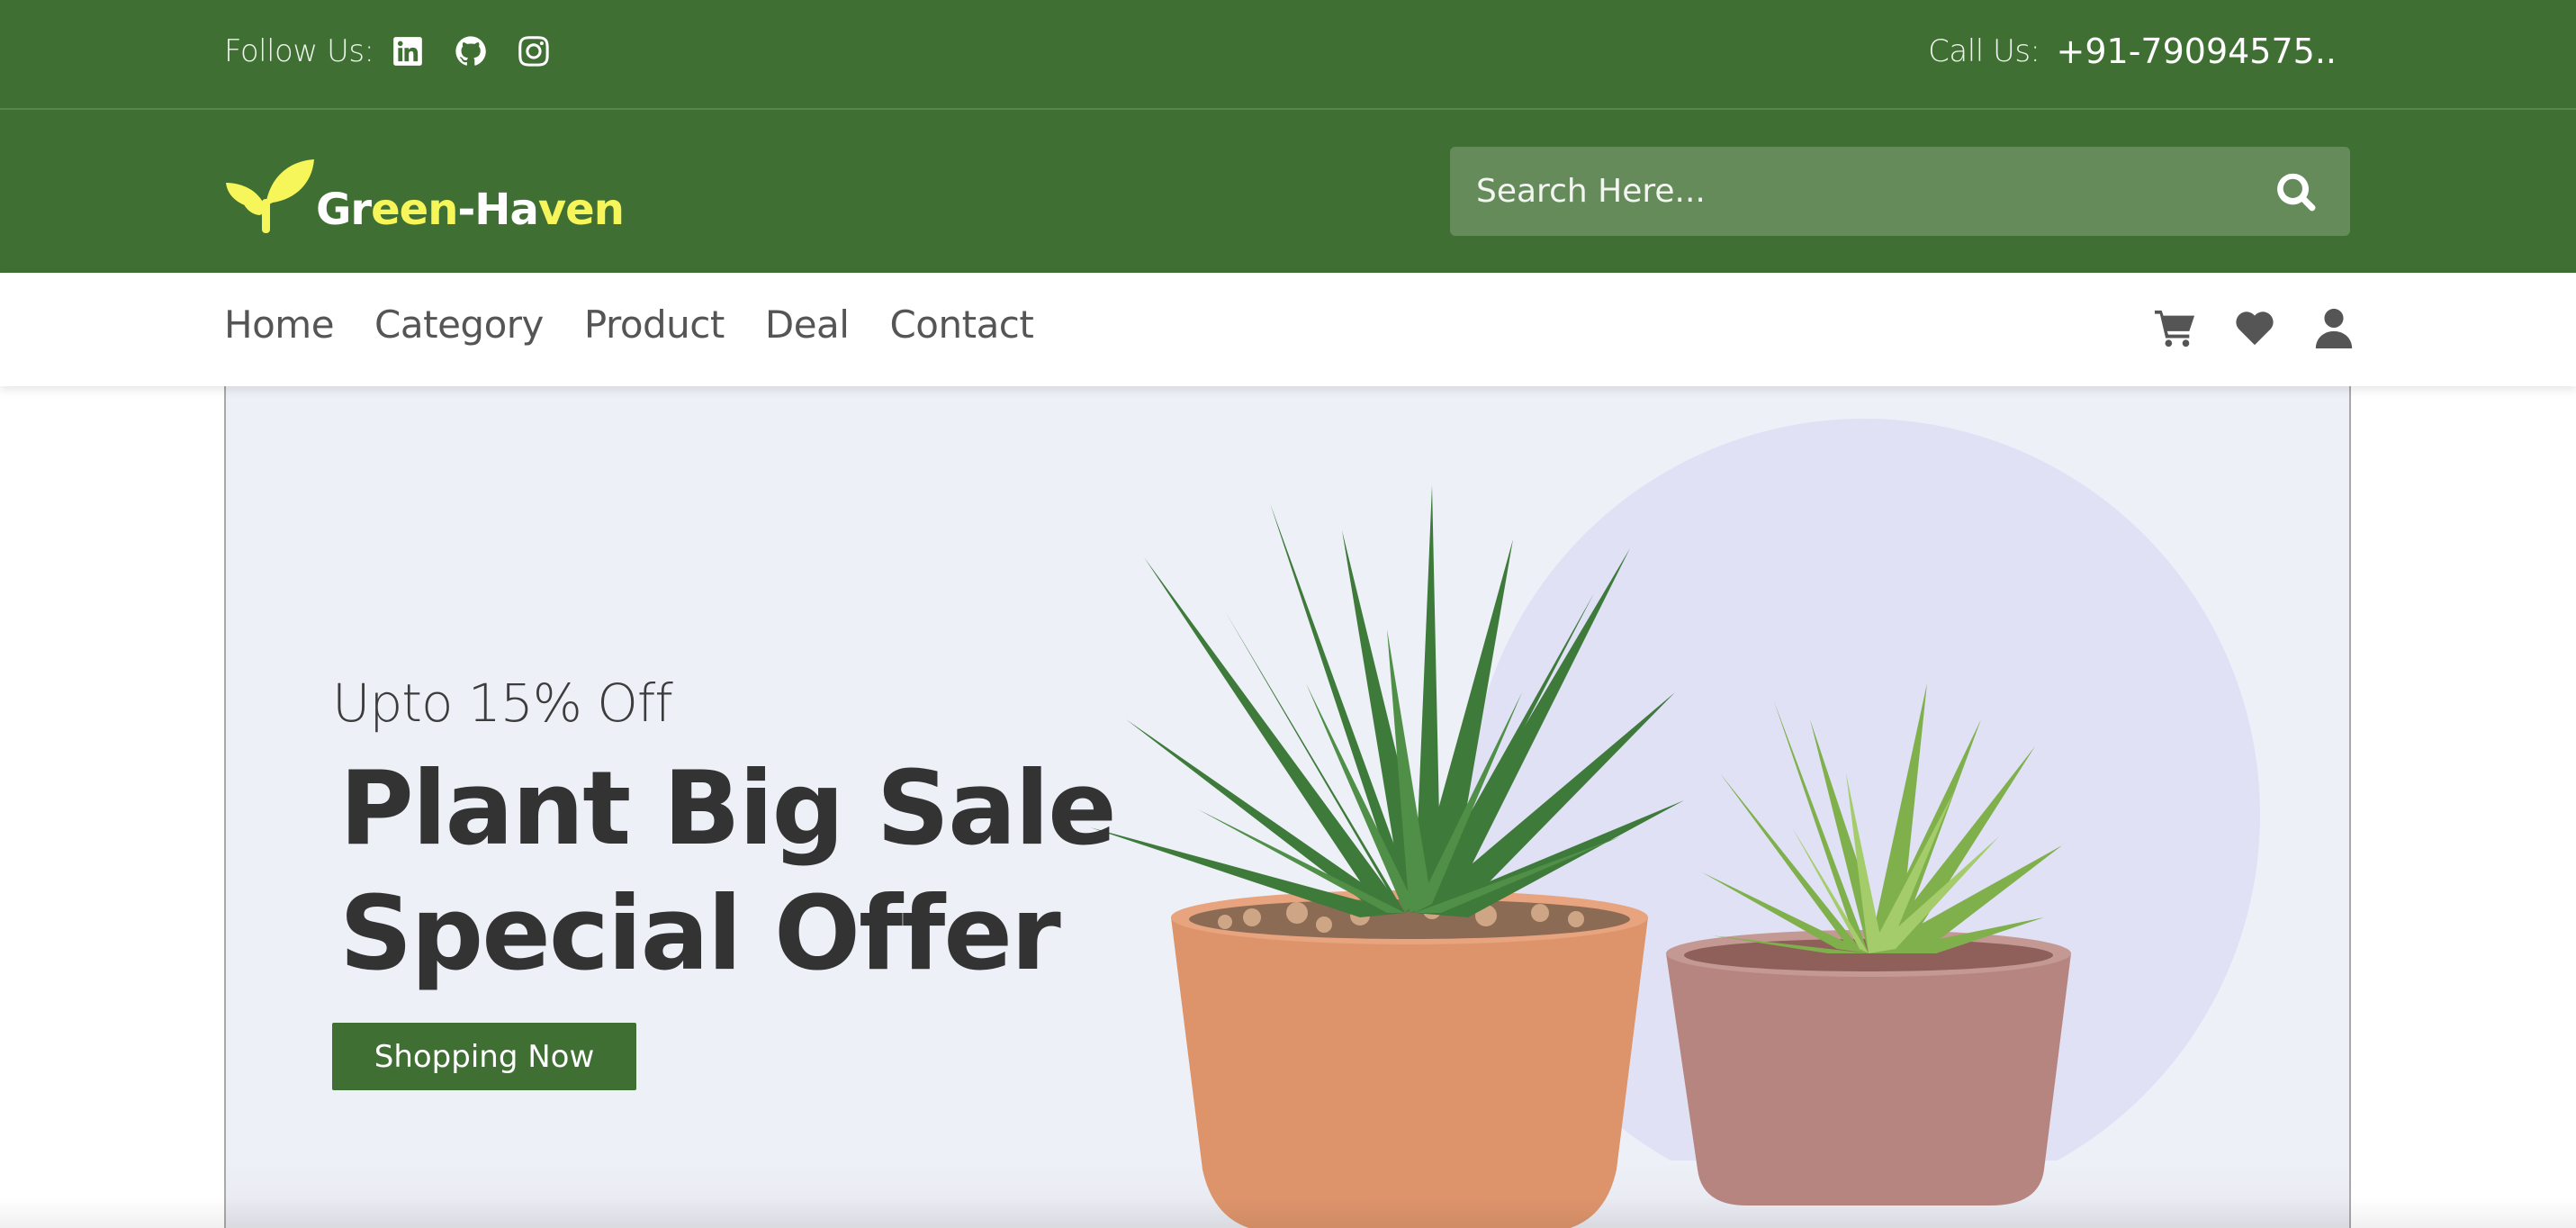  What do you see at coordinates (961, 324) in the screenshot?
I see `nav-contact: Contact` at bounding box center [961, 324].